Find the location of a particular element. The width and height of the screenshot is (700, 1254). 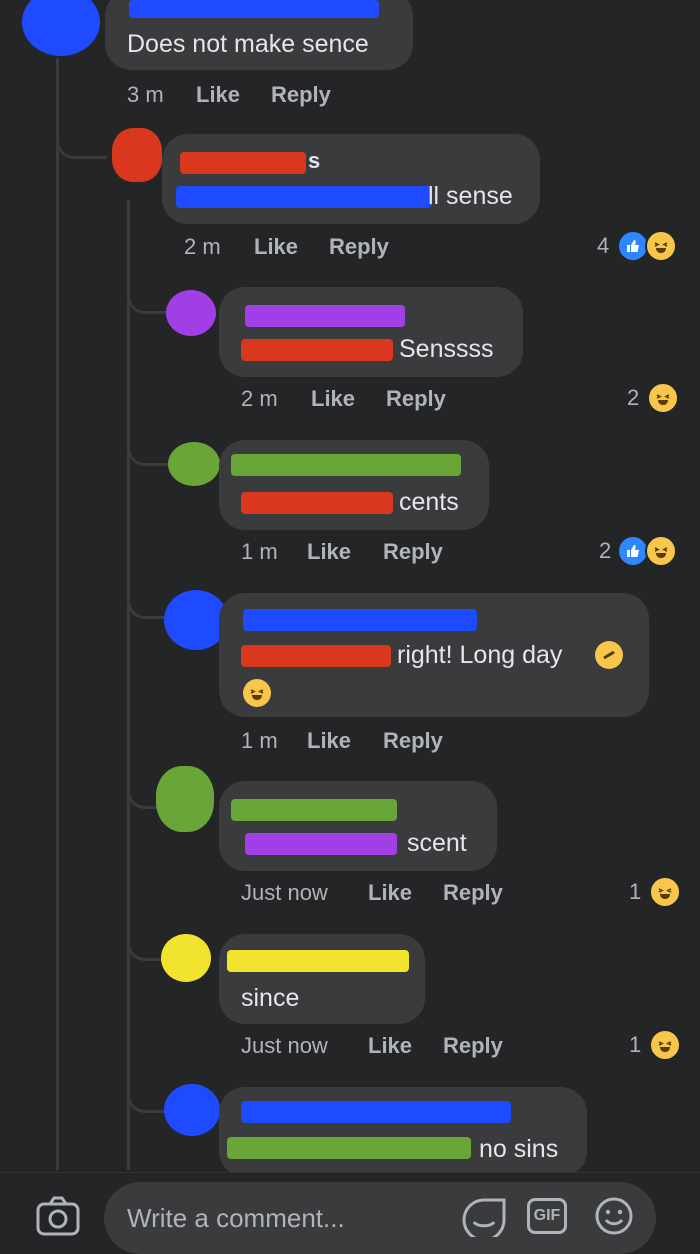

rofl-emoji-icon is located at coordinates (609, 655).